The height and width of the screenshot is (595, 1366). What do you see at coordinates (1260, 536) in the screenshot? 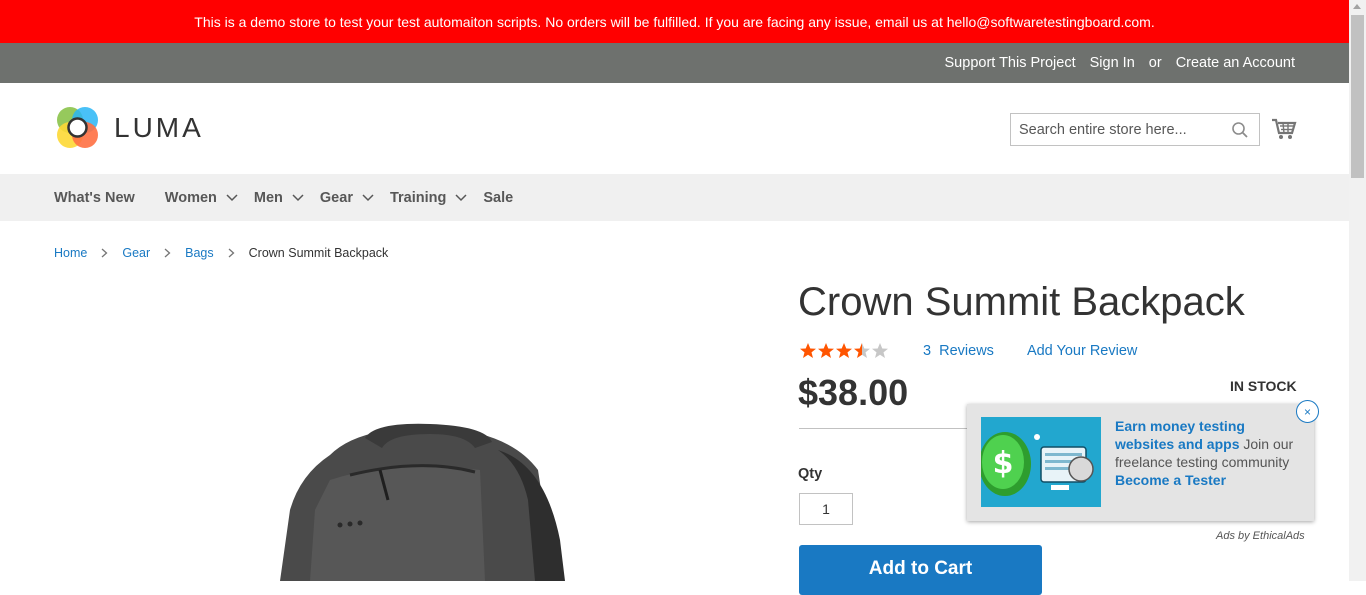
I see `ads-by-label: Ads by EthicalAds` at bounding box center [1260, 536].